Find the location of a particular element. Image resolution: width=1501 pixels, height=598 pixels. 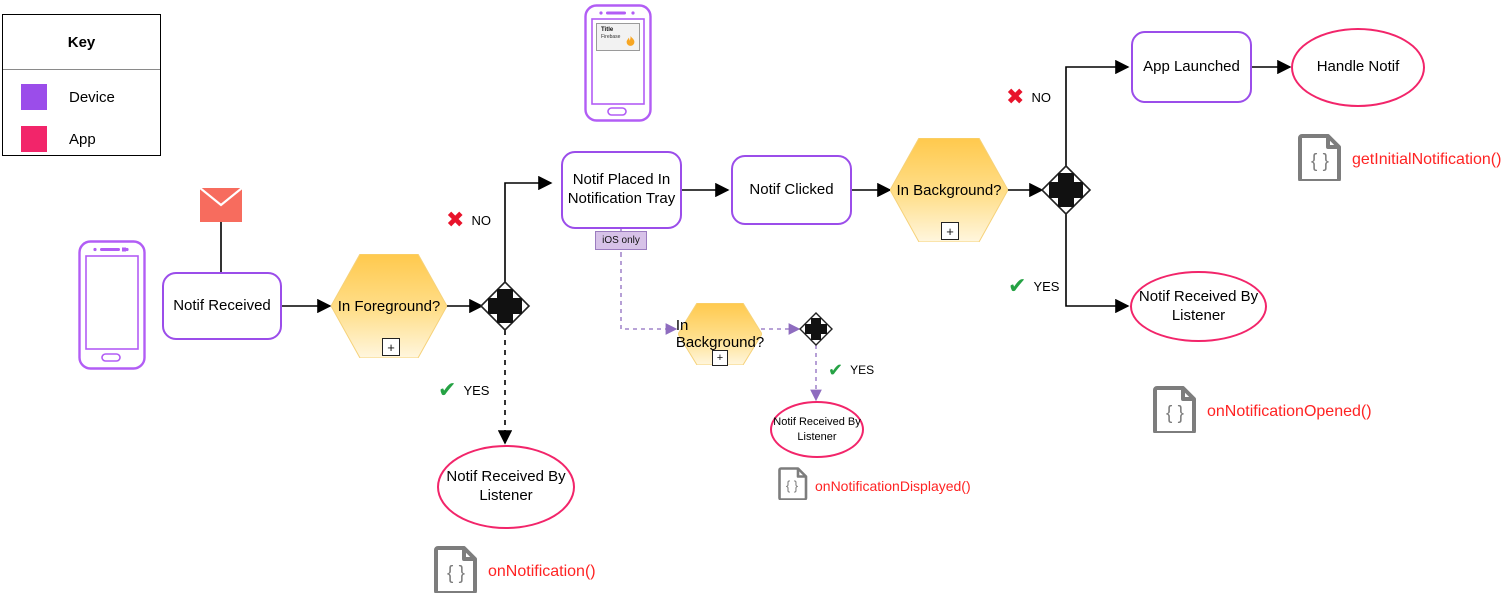

node-label-line1: Notif Placed In is located at coordinates (621, 180).